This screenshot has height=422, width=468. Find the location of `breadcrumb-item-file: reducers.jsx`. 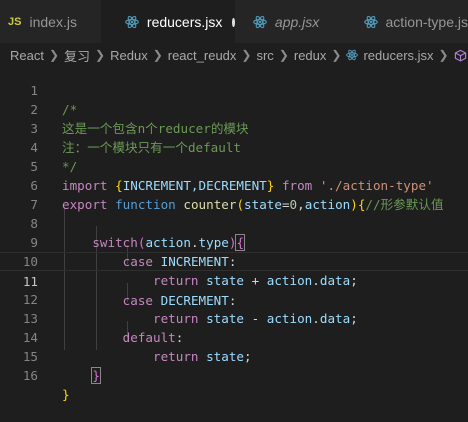

breadcrumb-item-file: reducers.jsx is located at coordinates (390, 55).